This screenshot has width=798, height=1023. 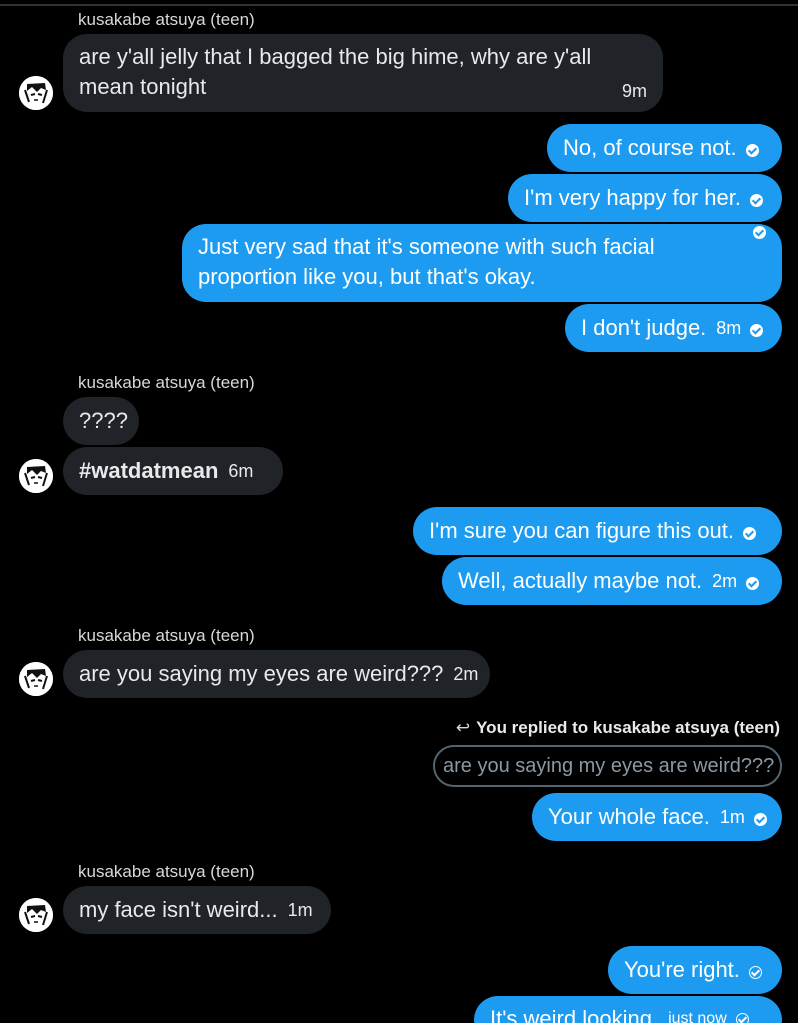 I want to click on outgoing-message: Your whole face. 1m, so click(x=657, y=817).